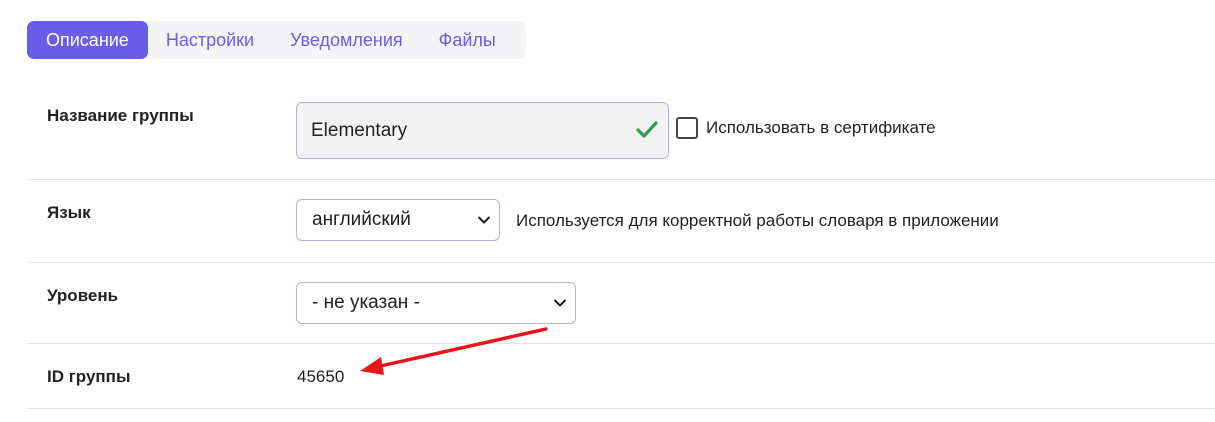 The height and width of the screenshot is (422, 1215). What do you see at coordinates (366, 302) in the screenshot?
I see `level-selected-value: - не указан -` at bounding box center [366, 302].